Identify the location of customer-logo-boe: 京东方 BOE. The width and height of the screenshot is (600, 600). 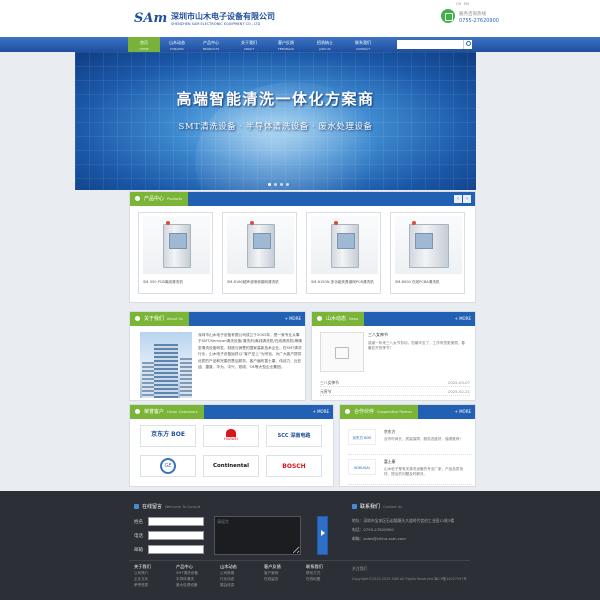
(168, 436).